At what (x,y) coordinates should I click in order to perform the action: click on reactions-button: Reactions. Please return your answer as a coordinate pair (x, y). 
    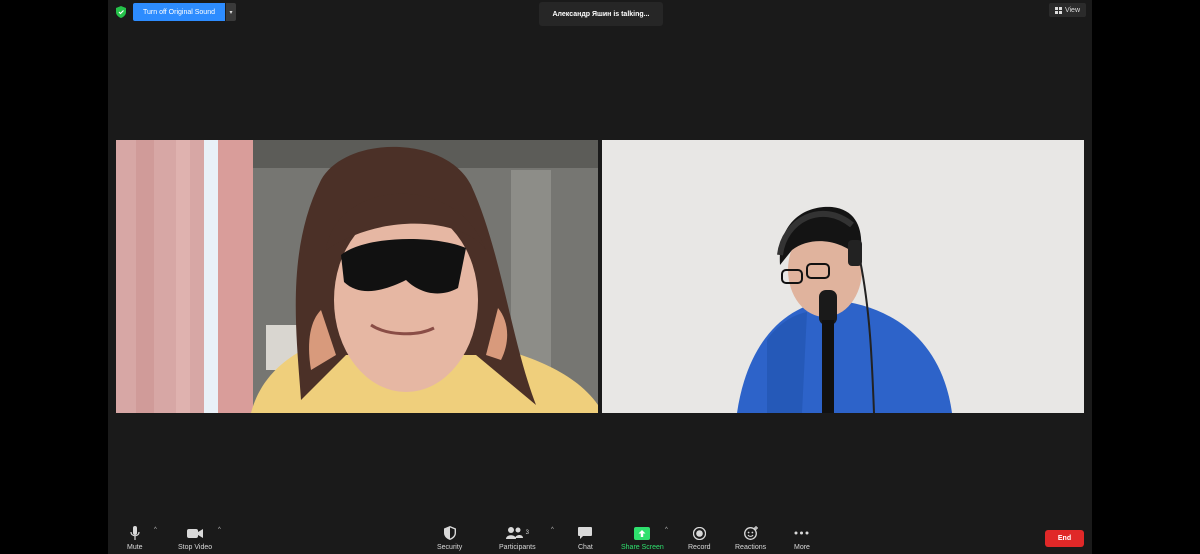
    Looking at the image, I should click on (750, 537).